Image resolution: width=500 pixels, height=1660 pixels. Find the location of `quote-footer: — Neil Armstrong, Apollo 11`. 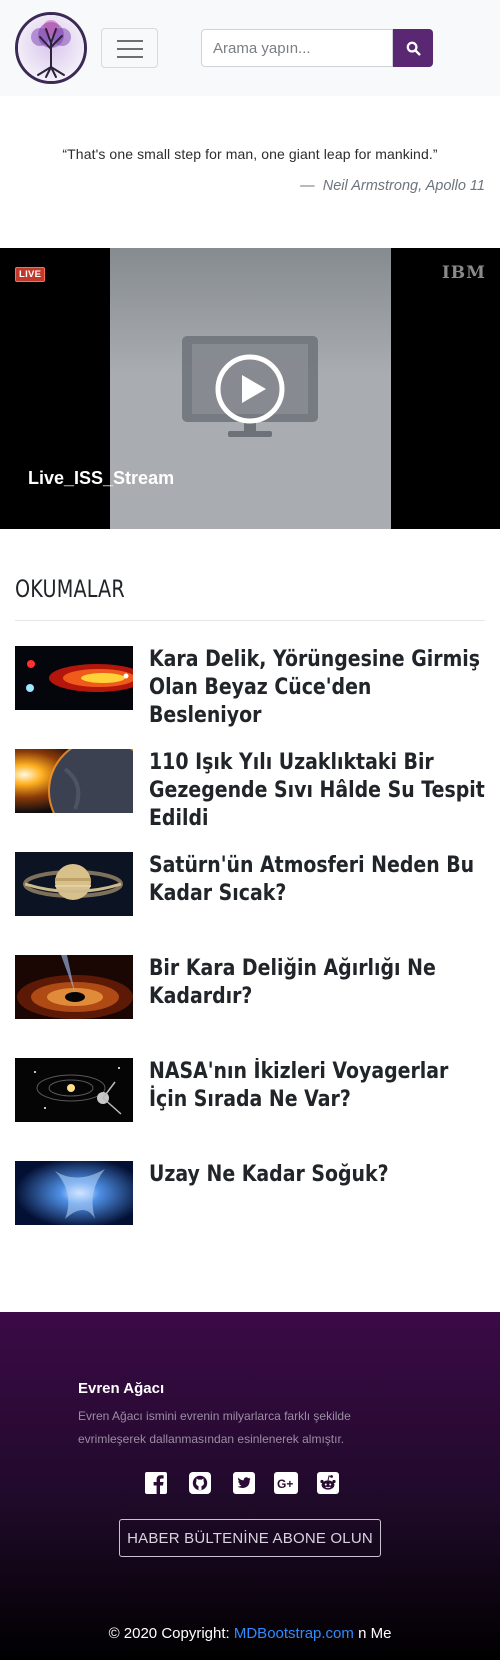

quote-footer: — Neil Armstrong, Apollo 11 is located at coordinates (392, 186).